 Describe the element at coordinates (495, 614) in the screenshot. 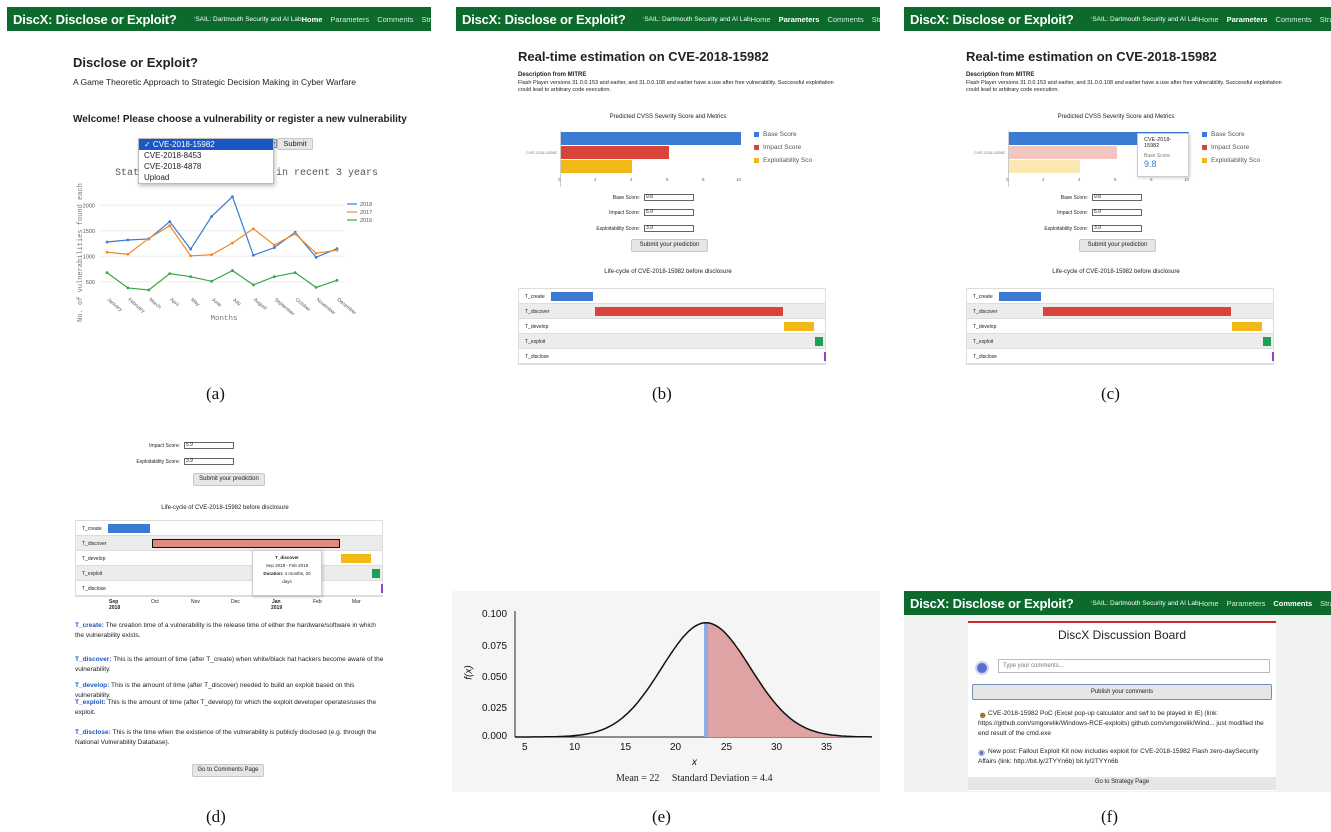

I see `ytick: 0.100` at that location.